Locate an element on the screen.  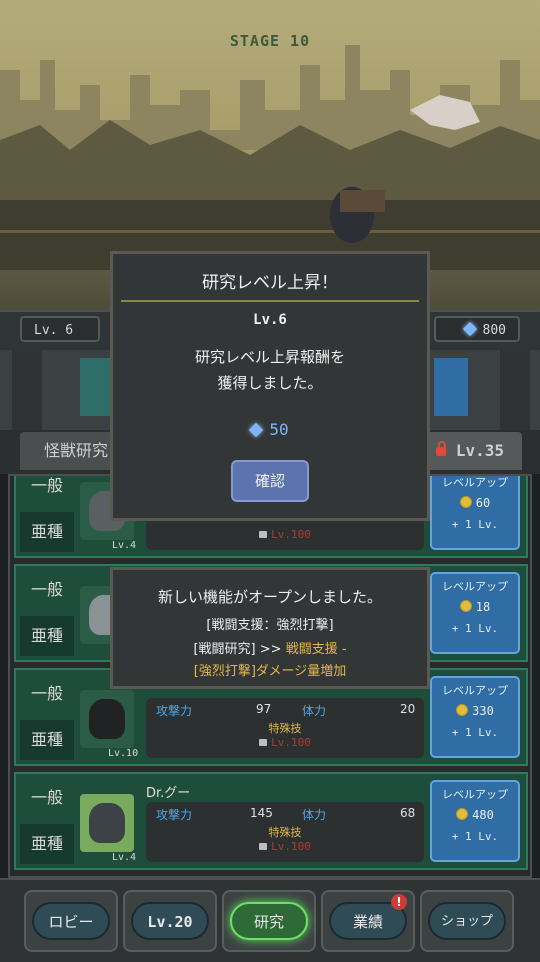
nav-lobby-label: ロビー is located at coordinates (71, 921).